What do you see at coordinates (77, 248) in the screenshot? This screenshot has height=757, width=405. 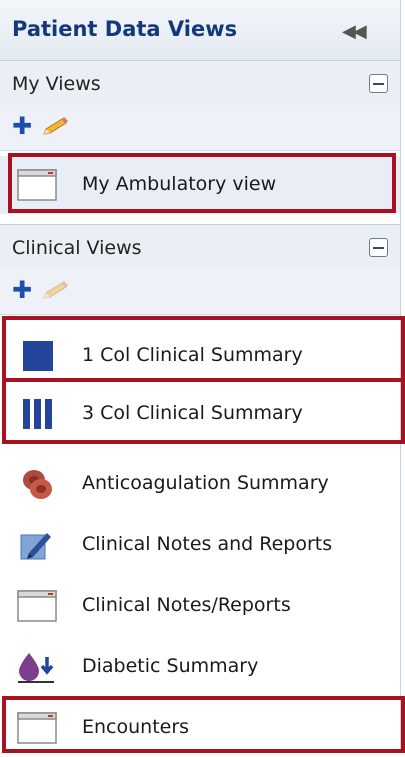 I see `clinical-views-label: Clinical Views` at bounding box center [77, 248].